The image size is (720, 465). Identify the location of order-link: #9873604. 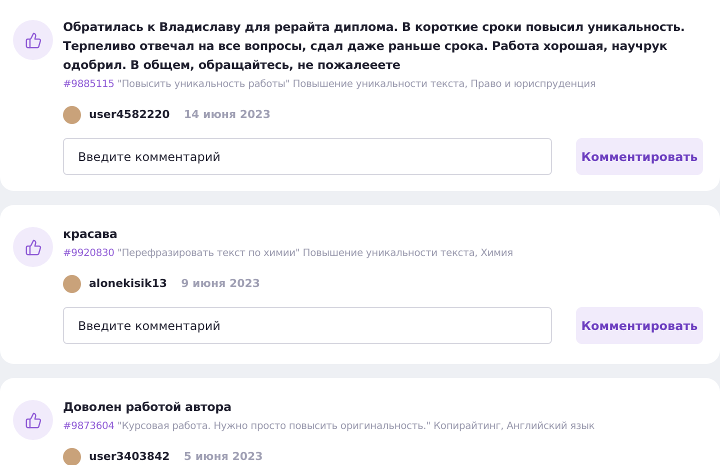
(88, 426).